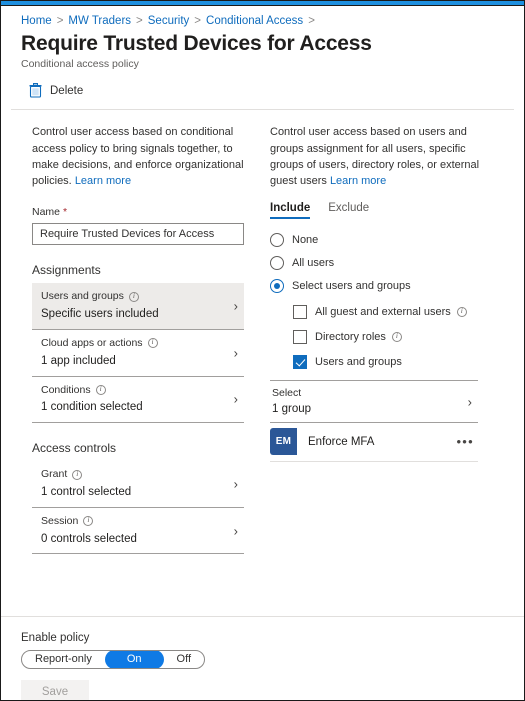  What do you see at coordinates (383, 312) in the screenshot?
I see `checkbox-label-text: All guest and external users` at bounding box center [383, 312].